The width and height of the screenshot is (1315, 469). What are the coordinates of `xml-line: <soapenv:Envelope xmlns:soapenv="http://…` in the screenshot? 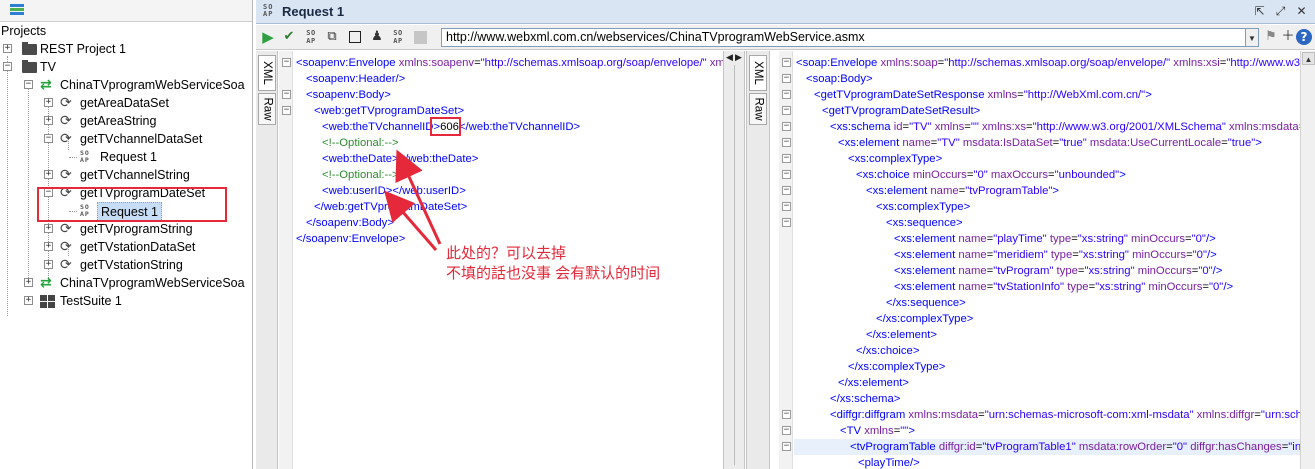 It's located at (509, 63).